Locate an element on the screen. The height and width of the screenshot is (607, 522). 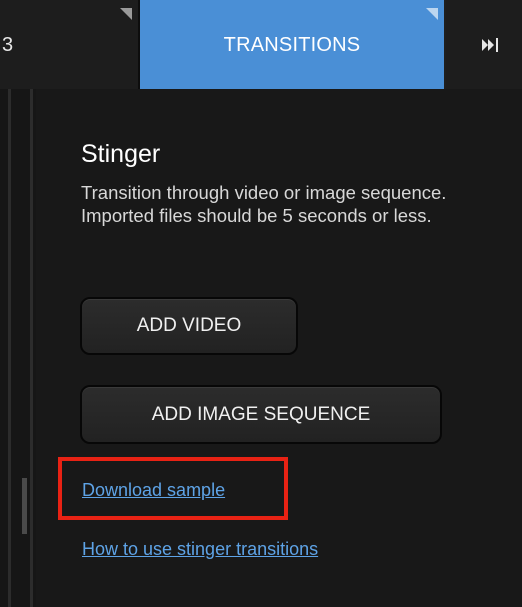
tab-transitions-label: TRANSITIONS is located at coordinates (292, 45).